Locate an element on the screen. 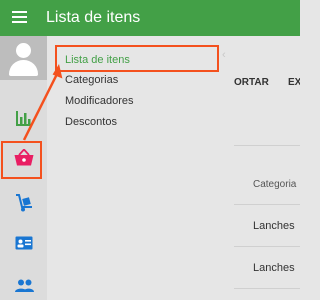 This screenshot has height=300, width=320. export-button: ORTAR is located at coordinates (251, 82).